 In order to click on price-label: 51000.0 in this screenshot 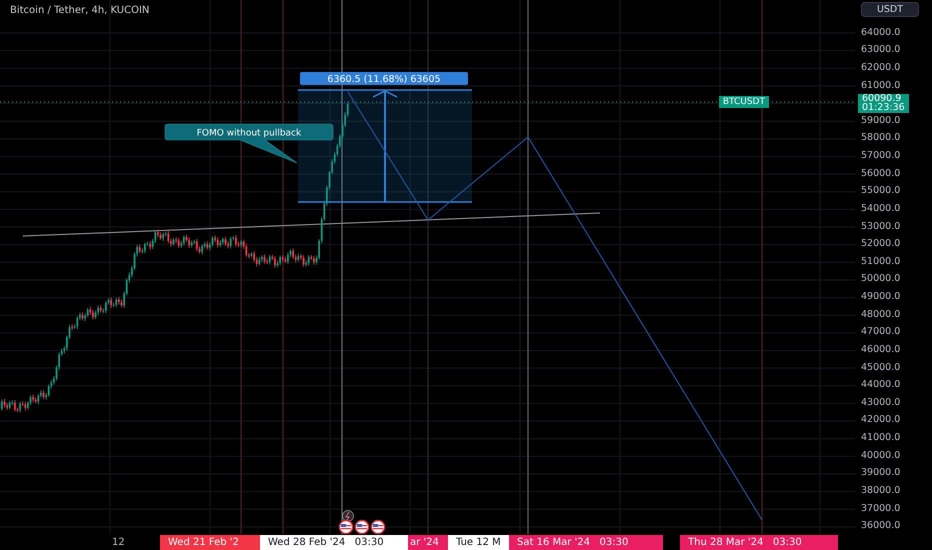, I will do `click(880, 261)`.